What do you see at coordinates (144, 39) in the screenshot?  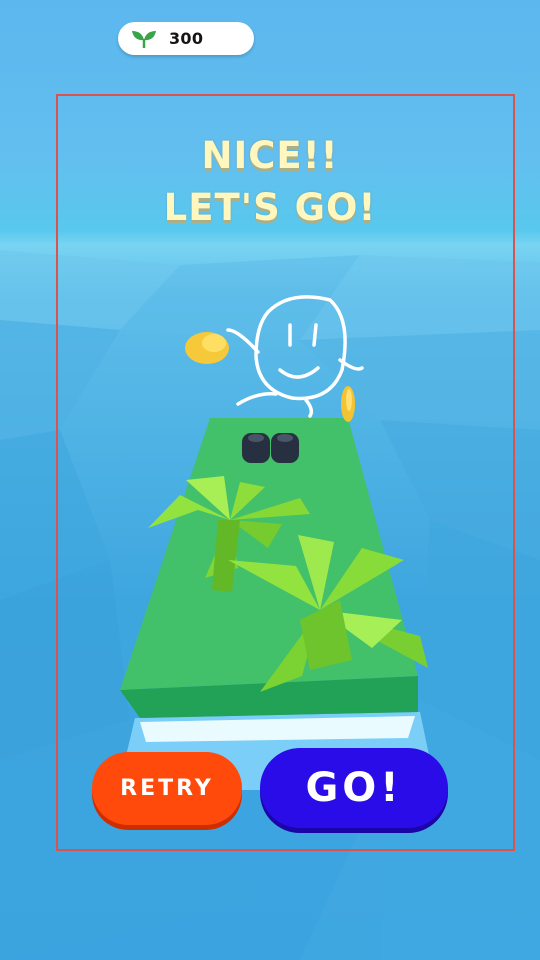 I see `leaf-icon` at bounding box center [144, 39].